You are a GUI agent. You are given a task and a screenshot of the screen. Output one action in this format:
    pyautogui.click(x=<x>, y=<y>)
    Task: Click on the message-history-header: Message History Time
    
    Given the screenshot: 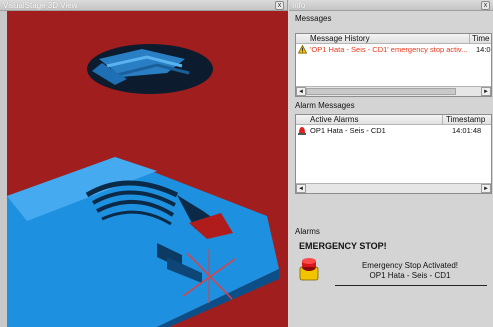 What is the action you would take?
    pyautogui.click(x=393, y=39)
    